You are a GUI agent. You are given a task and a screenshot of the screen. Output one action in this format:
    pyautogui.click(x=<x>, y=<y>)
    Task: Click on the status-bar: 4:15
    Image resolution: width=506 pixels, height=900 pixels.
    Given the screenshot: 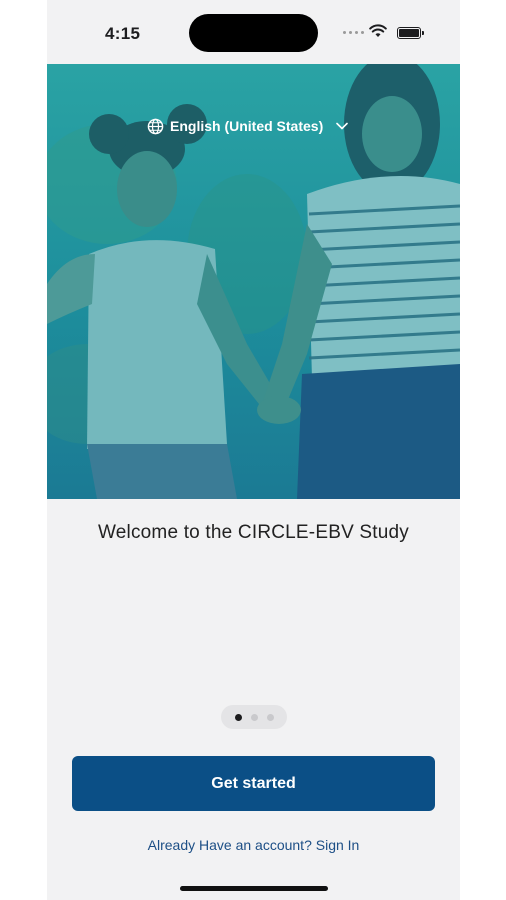 What is the action you would take?
    pyautogui.click(x=253, y=32)
    